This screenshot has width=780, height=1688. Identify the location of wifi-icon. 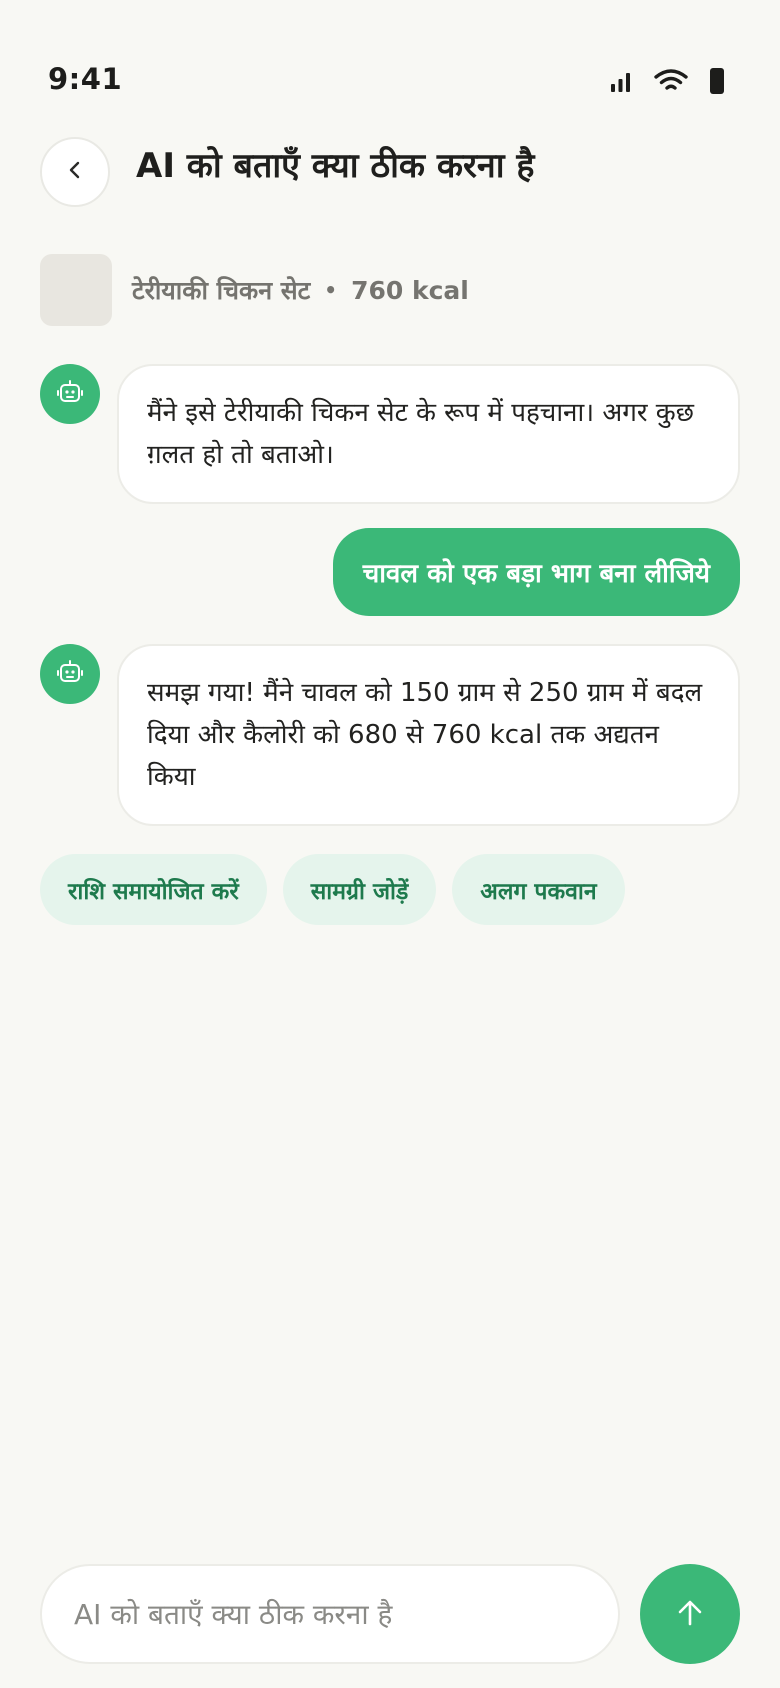
(671, 81).